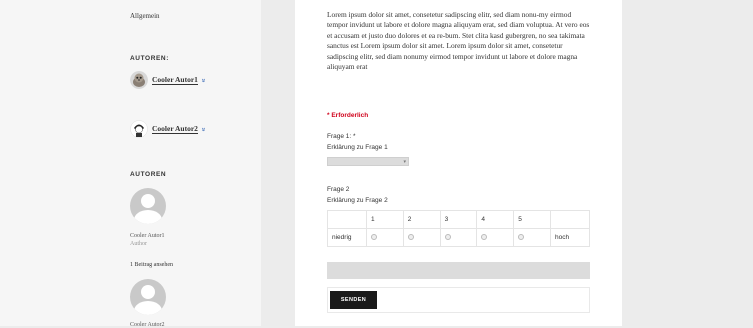  Describe the element at coordinates (149, 58) in the screenshot. I see `authors-widget-heading: AUTOREN:` at that location.